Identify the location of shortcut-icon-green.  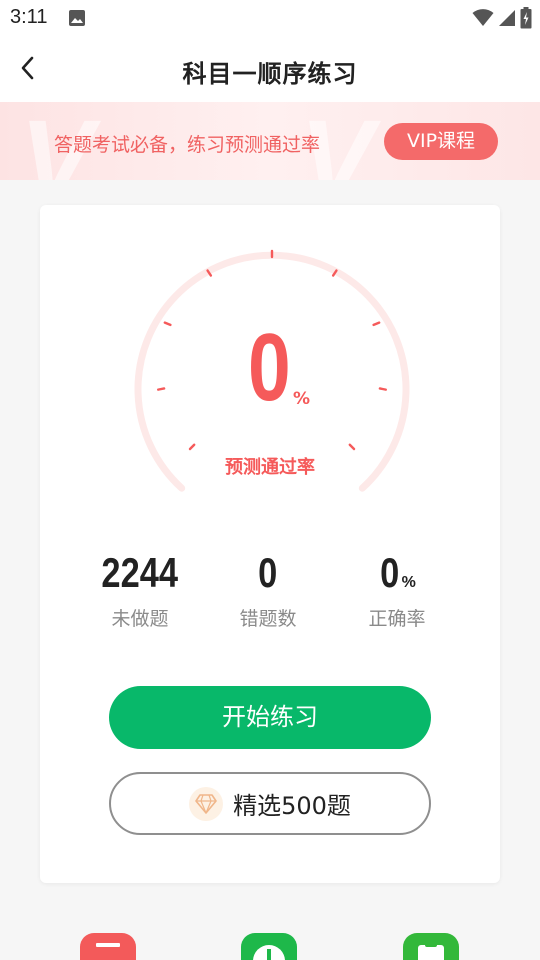
(269, 946).